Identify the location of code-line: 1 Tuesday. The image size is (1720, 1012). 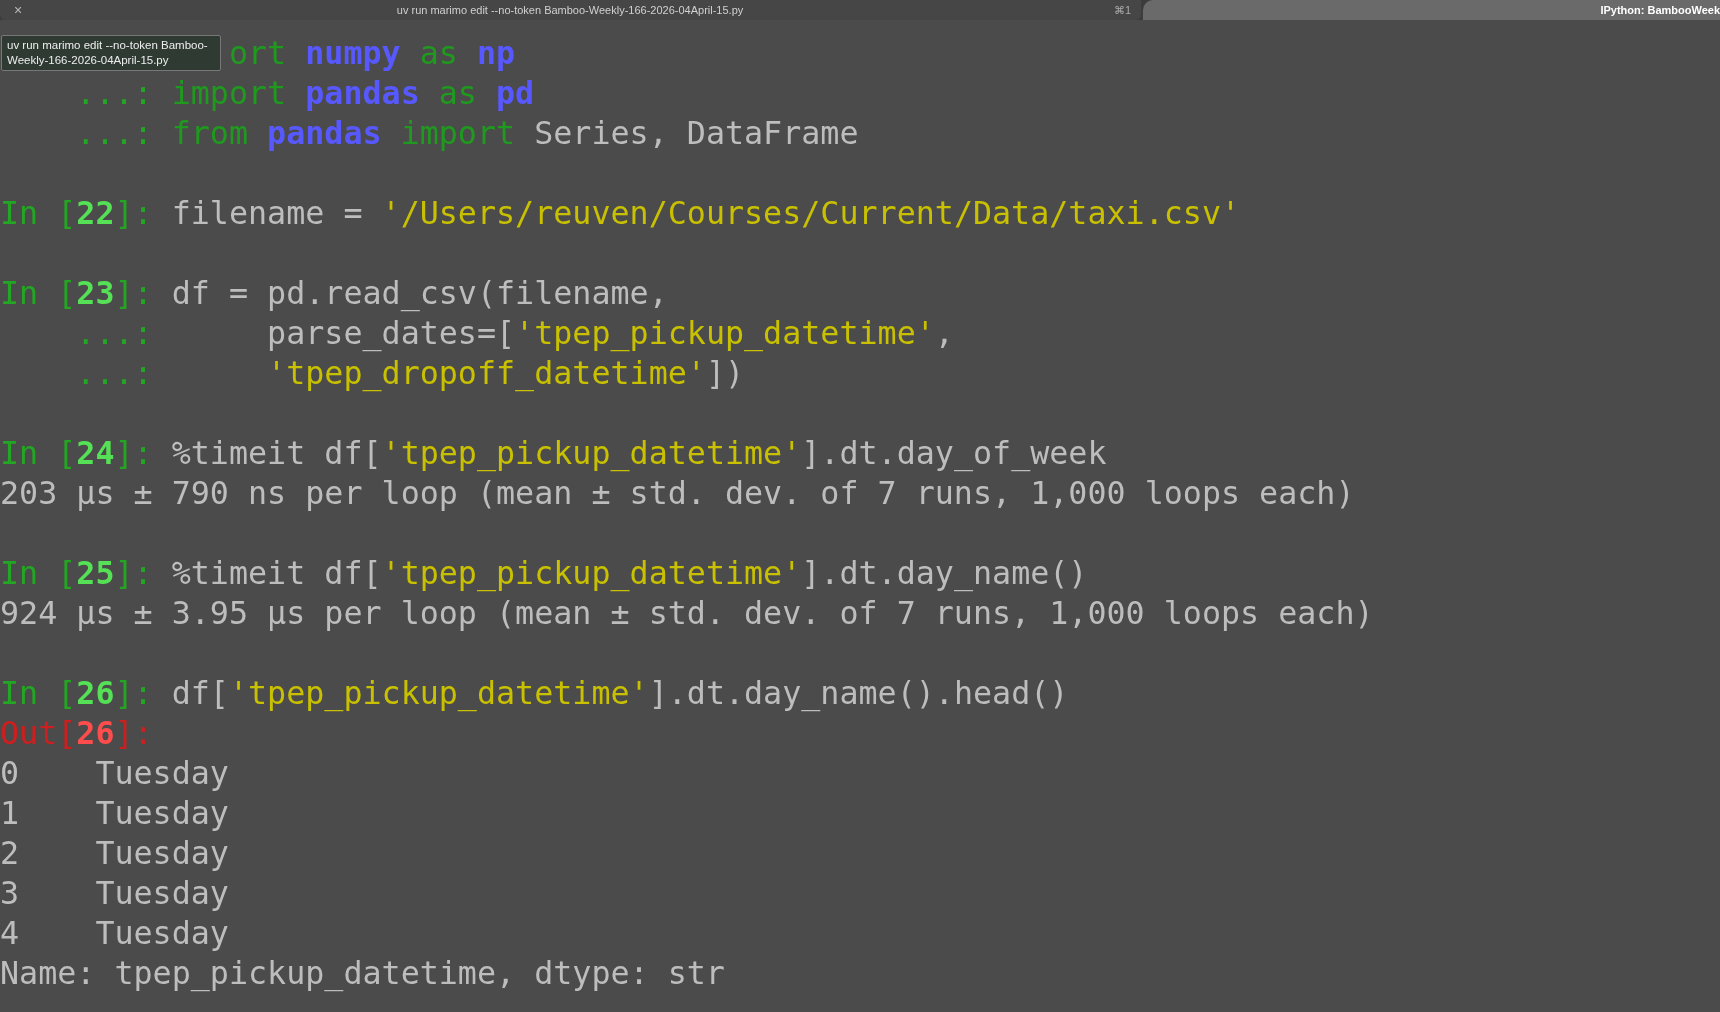
(114, 813).